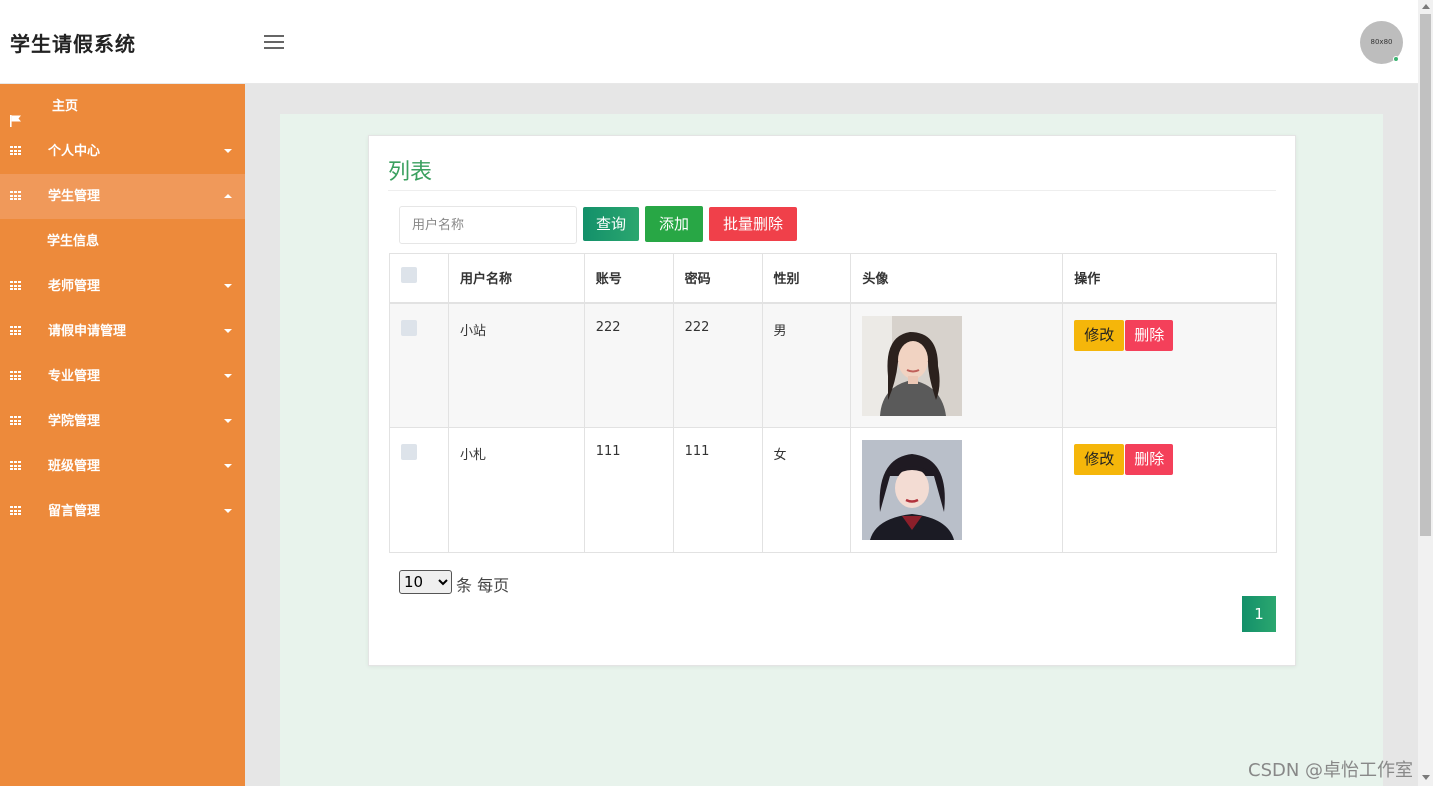 The width and height of the screenshot is (1433, 786). What do you see at coordinates (65, 106) in the screenshot?
I see `sidebar-item-label: 主页` at bounding box center [65, 106].